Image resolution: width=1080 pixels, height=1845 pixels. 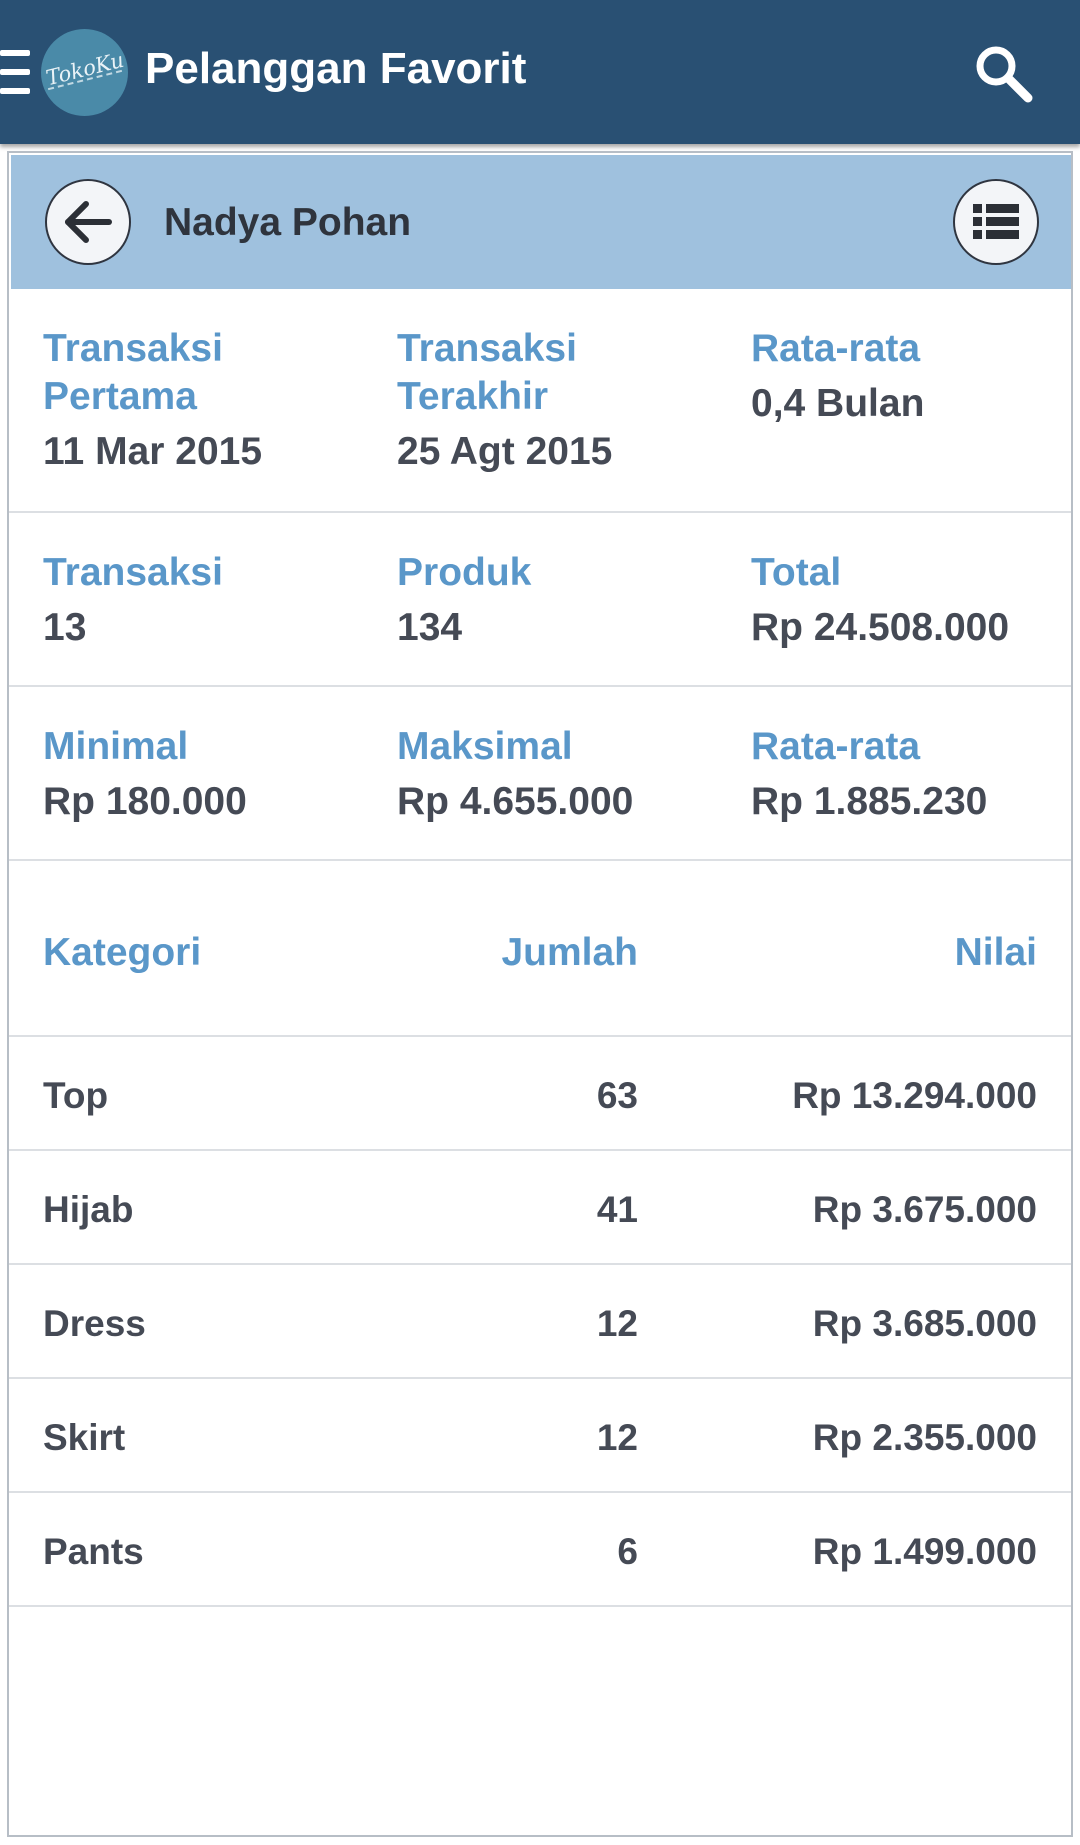 What do you see at coordinates (540, 72) in the screenshot?
I see `app-bar: TokoKu Pelanggan Favorit` at bounding box center [540, 72].